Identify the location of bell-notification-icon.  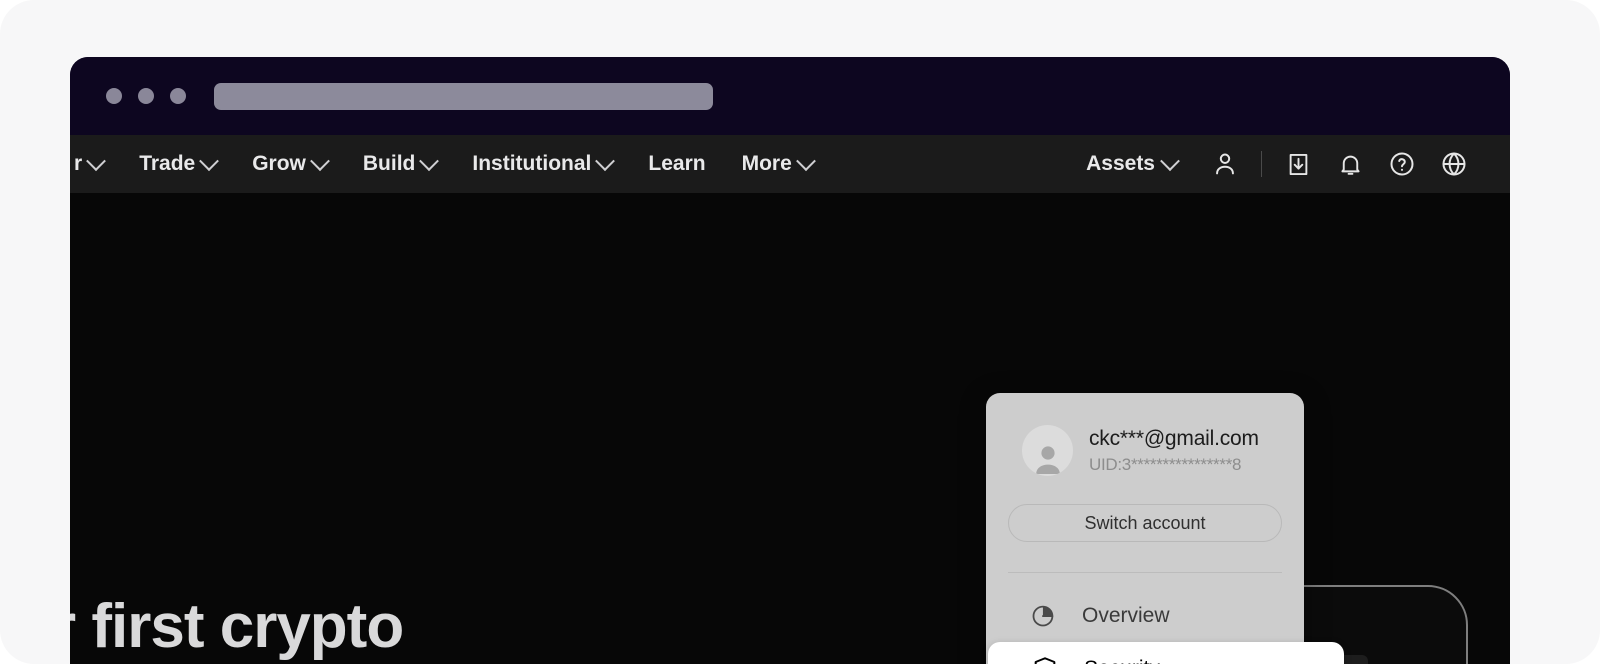
(1350, 164).